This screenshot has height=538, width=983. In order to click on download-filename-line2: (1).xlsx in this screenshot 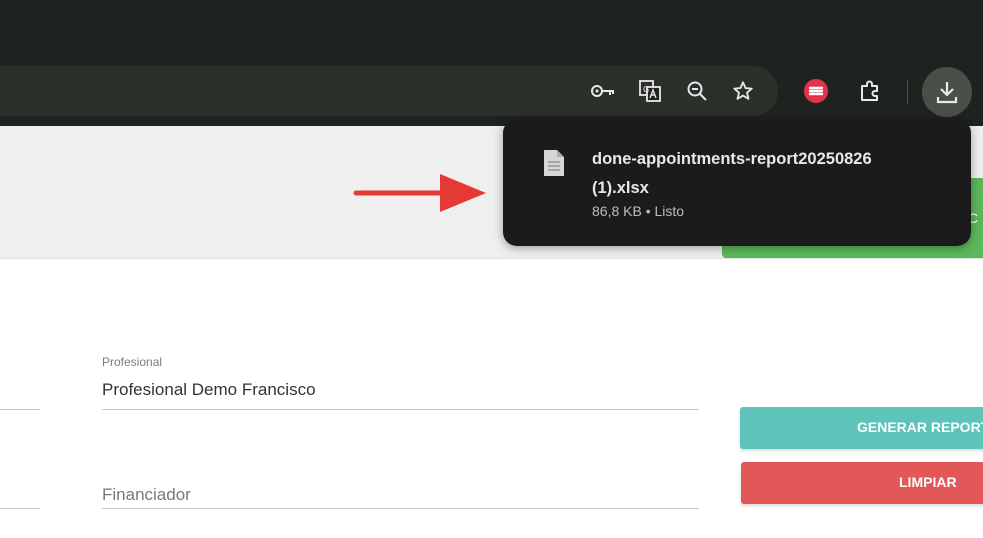, I will do `click(620, 188)`.